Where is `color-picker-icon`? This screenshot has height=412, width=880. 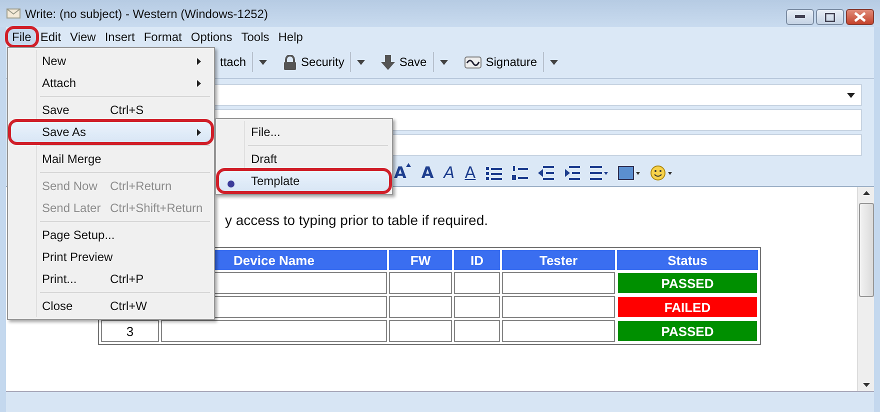
color-picker-icon is located at coordinates (629, 173).